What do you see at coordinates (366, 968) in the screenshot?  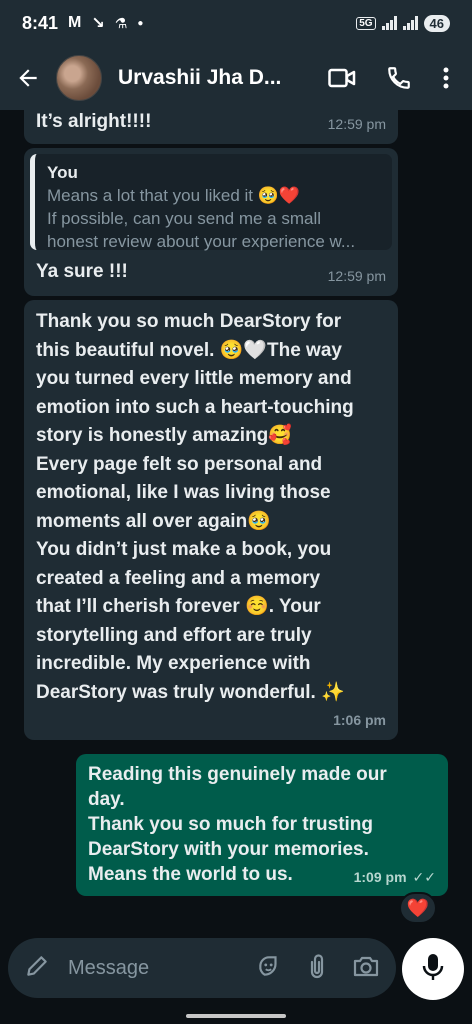 I see `camera-icon` at bounding box center [366, 968].